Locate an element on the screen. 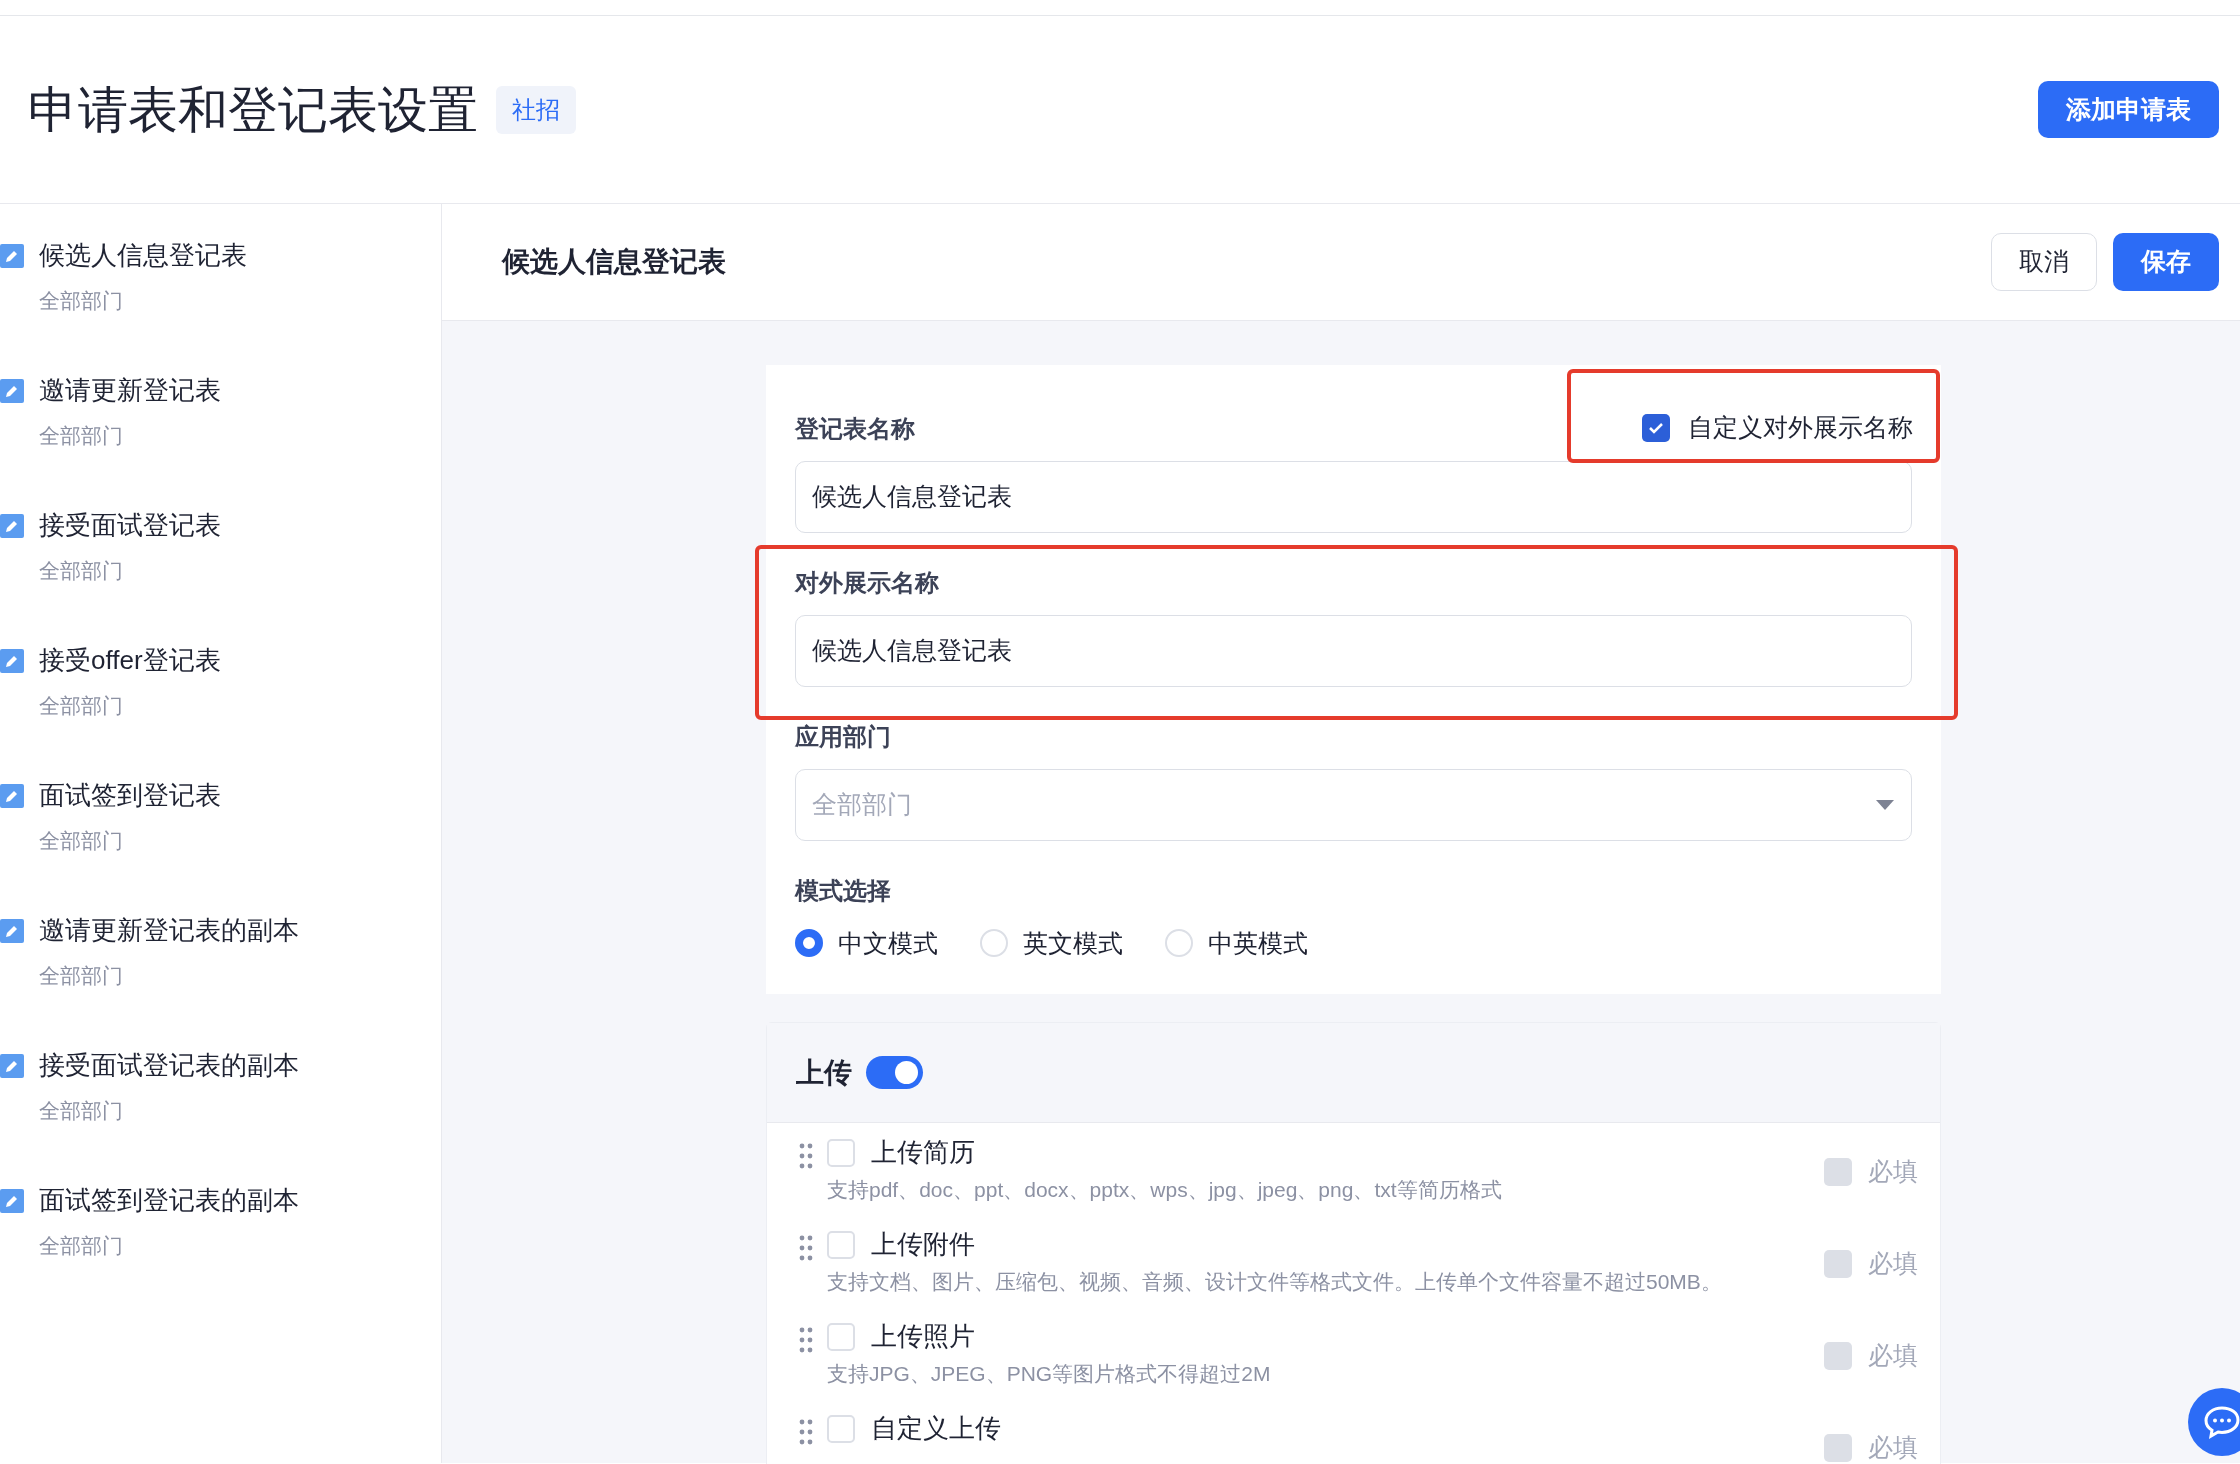 This screenshot has width=2240, height=1464. checkbox-label: 自定义对外展示名称 is located at coordinates (1800, 427).